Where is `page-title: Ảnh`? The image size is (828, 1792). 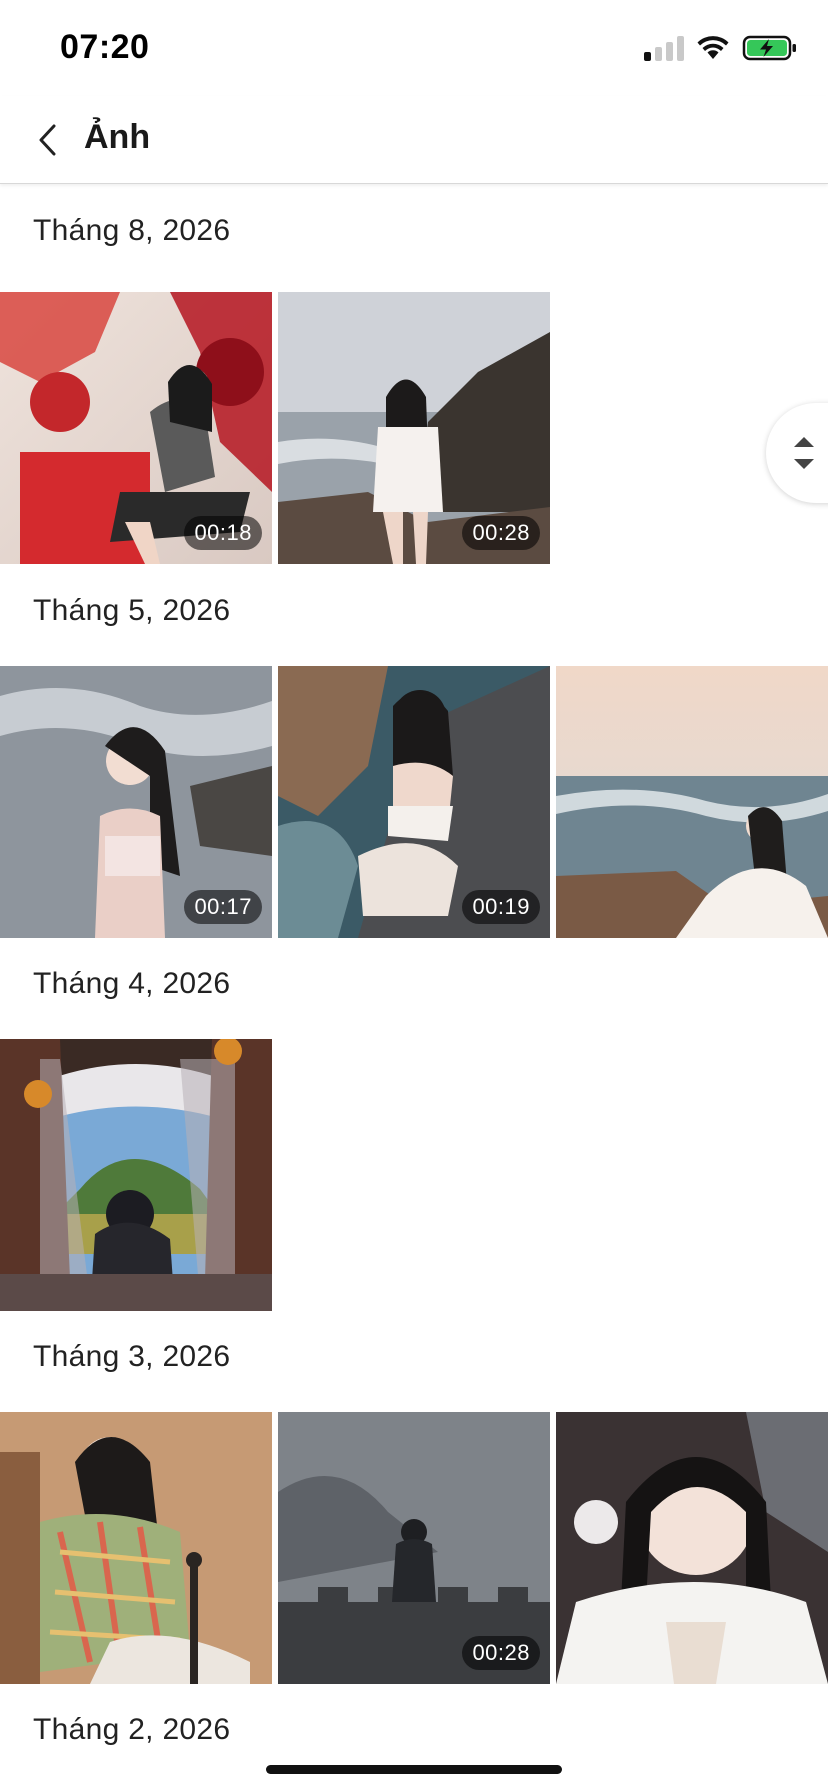 page-title: Ảnh is located at coordinates (117, 137).